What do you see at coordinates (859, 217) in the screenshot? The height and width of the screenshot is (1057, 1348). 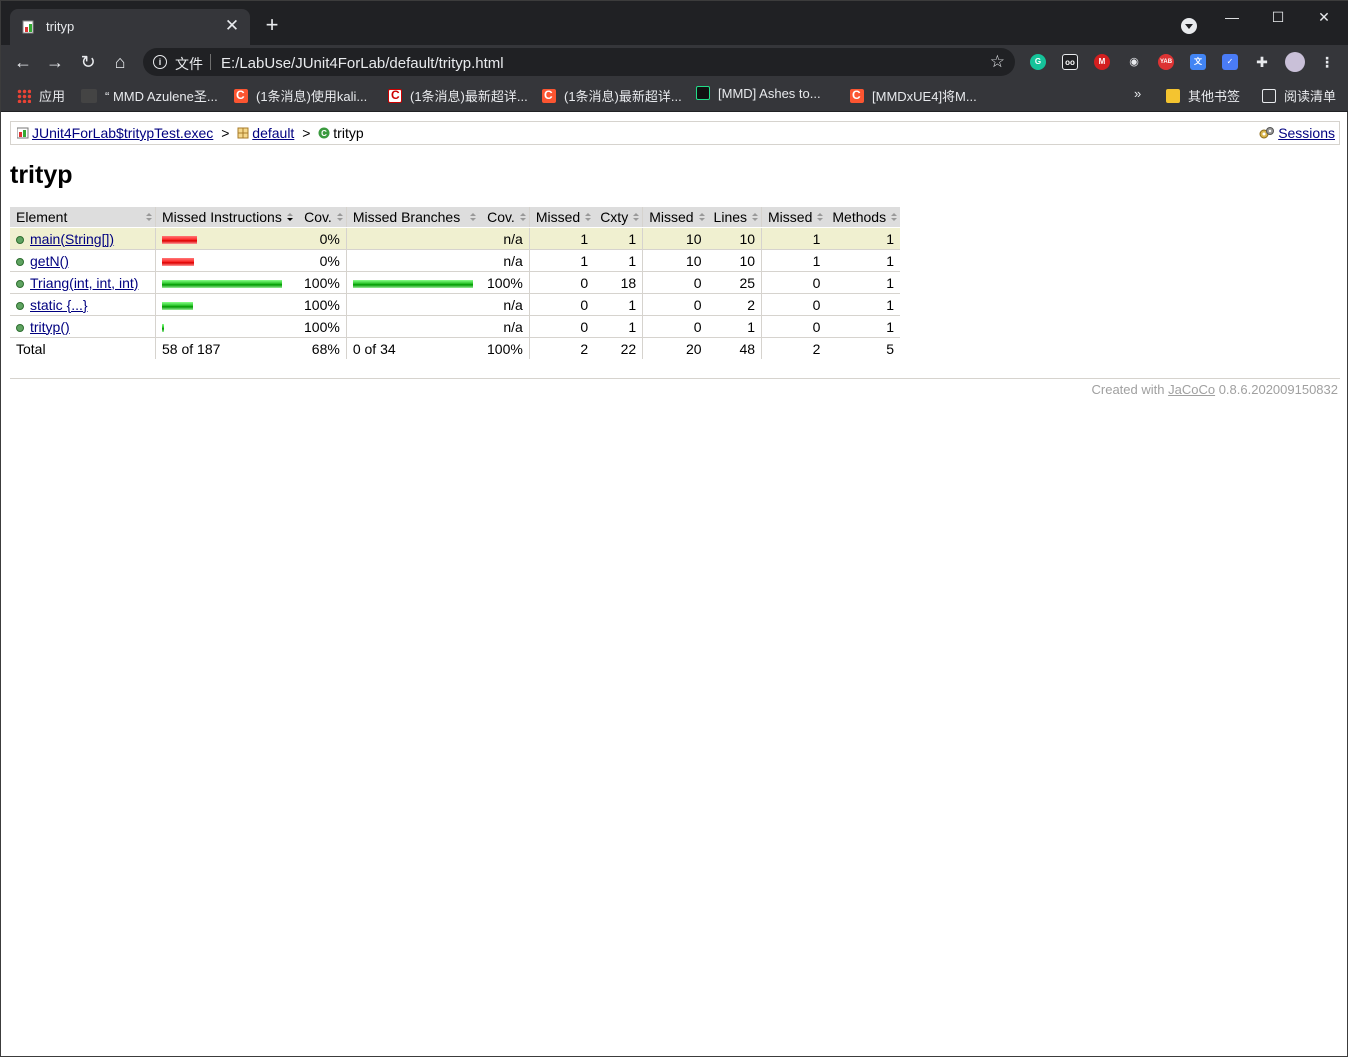 I see `header-label: Methods` at bounding box center [859, 217].